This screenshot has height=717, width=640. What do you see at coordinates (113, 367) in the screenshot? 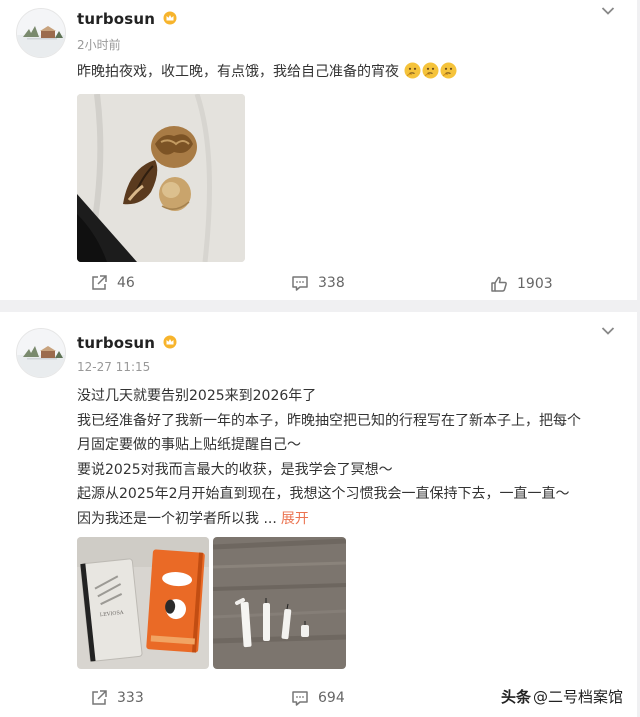
I see `post-time: 12-27 11:15` at bounding box center [113, 367].